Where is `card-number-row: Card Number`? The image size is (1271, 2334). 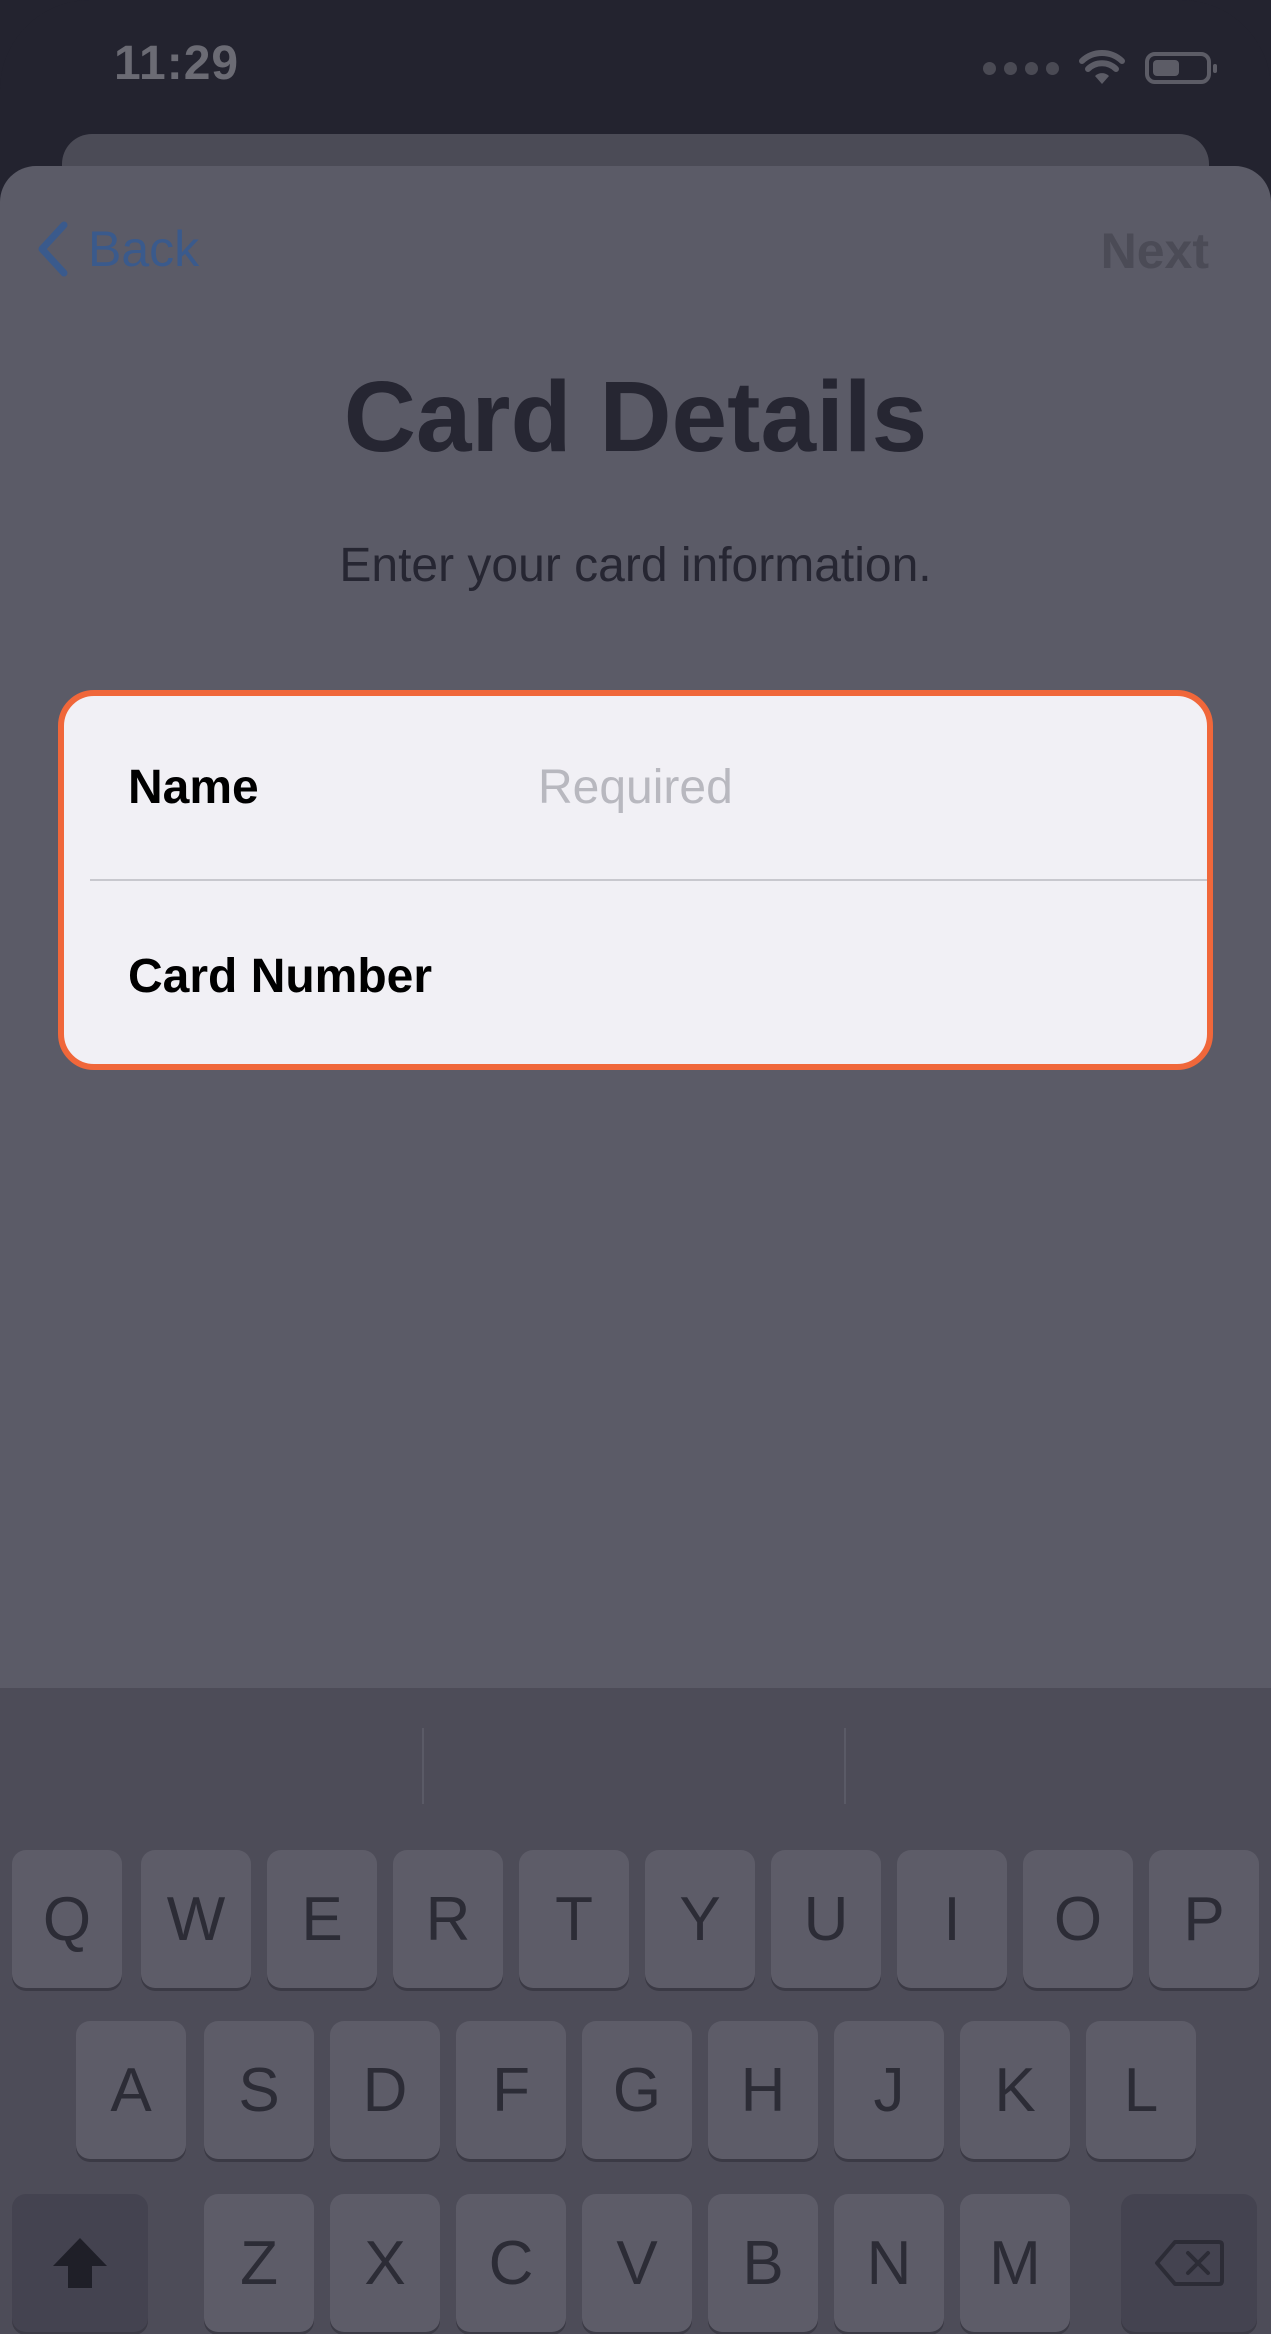 card-number-row: Card Number is located at coordinates (635, 974).